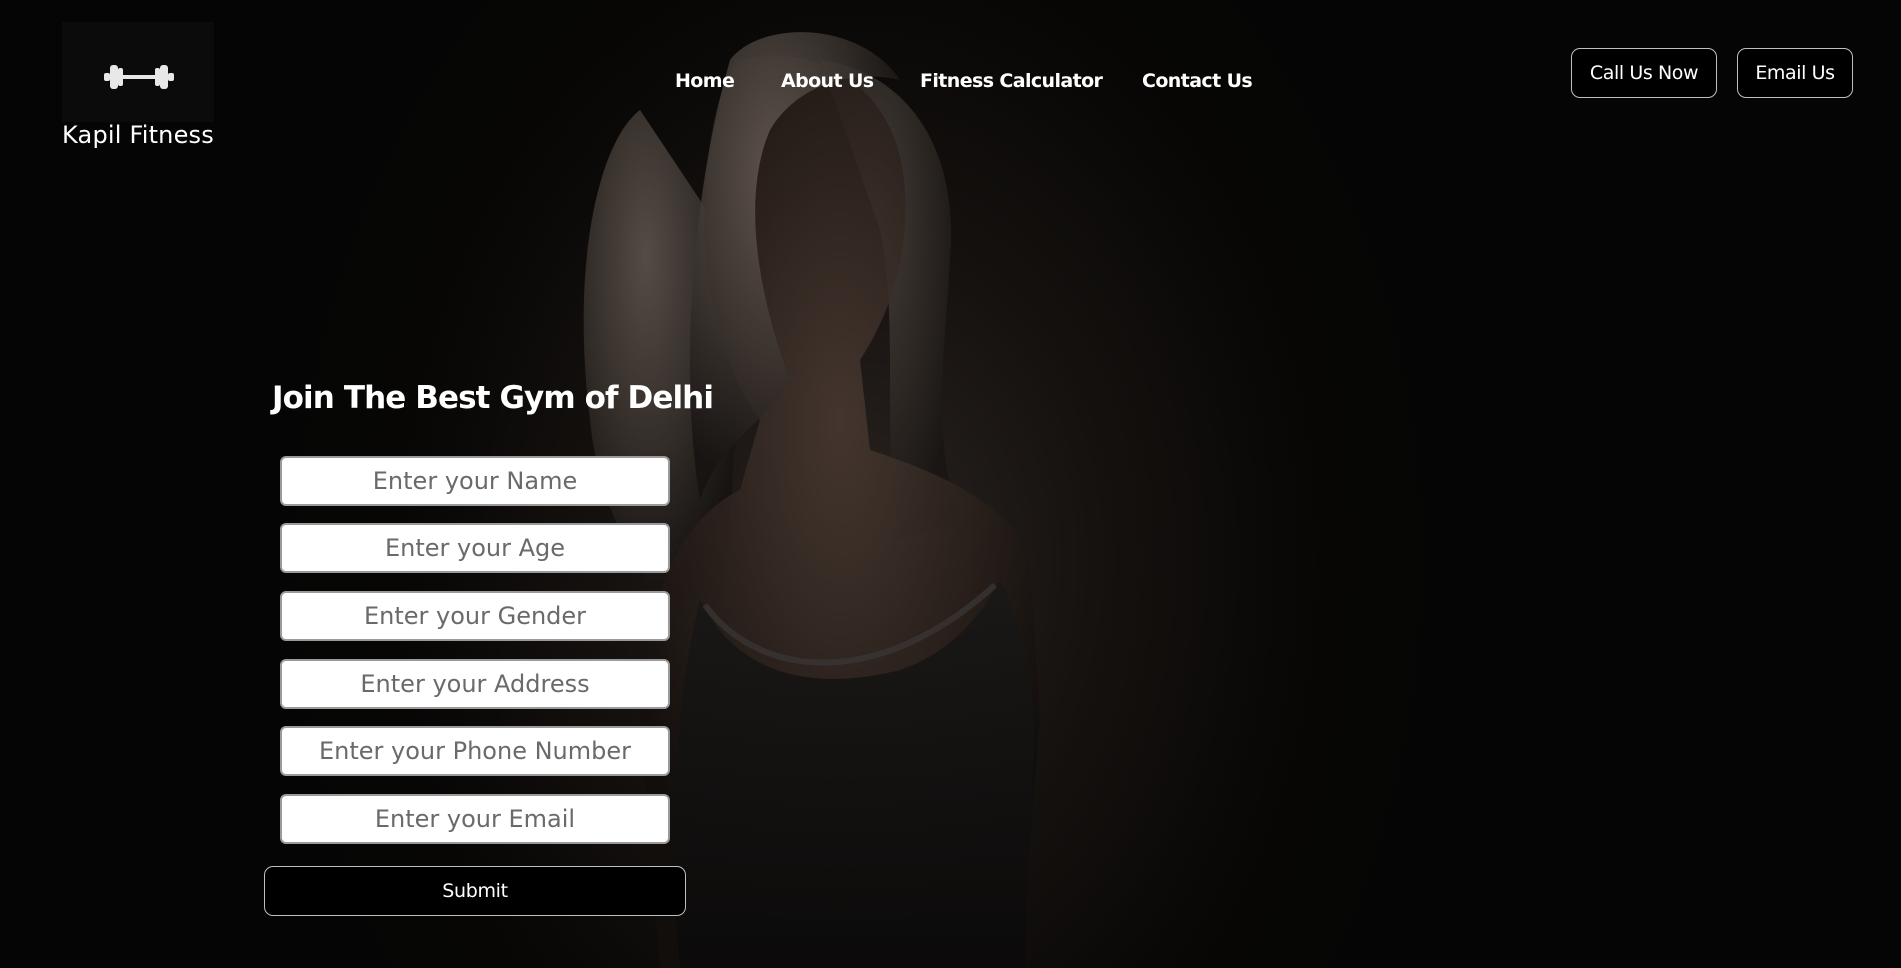 This screenshot has width=1901, height=968. What do you see at coordinates (475, 548) in the screenshot?
I see `age-input` at bounding box center [475, 548].